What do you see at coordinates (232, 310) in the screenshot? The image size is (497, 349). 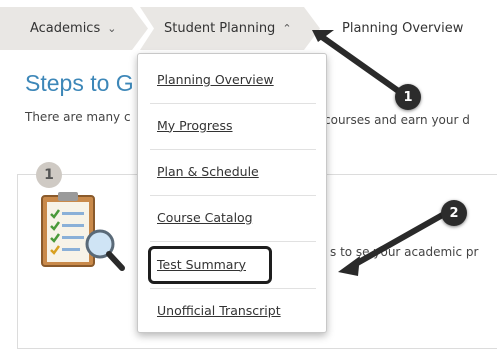 I see `menu-item-unofficial-transcript: Unofficial Transcript` at bounding box center [232, 310].